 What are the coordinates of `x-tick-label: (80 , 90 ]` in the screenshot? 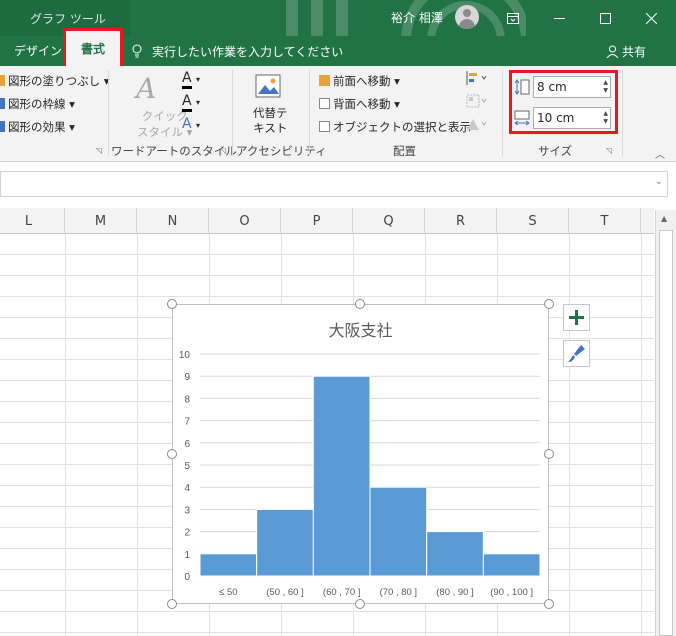 It's located at (455, 592).